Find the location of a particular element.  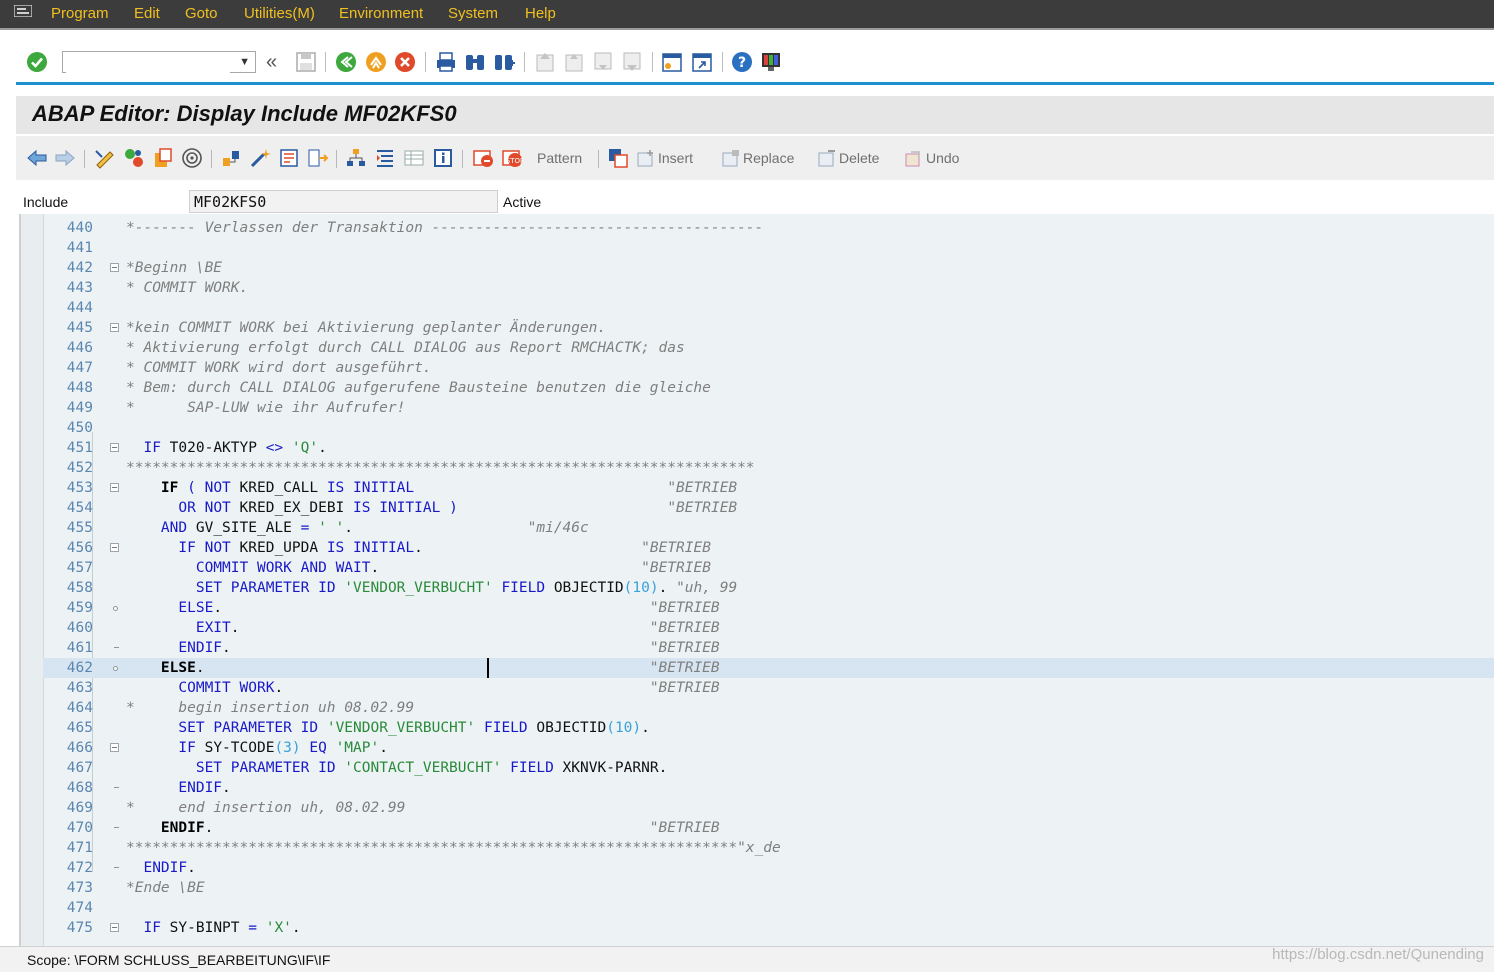

code-line: 441 is located at coordinates (768, 248).